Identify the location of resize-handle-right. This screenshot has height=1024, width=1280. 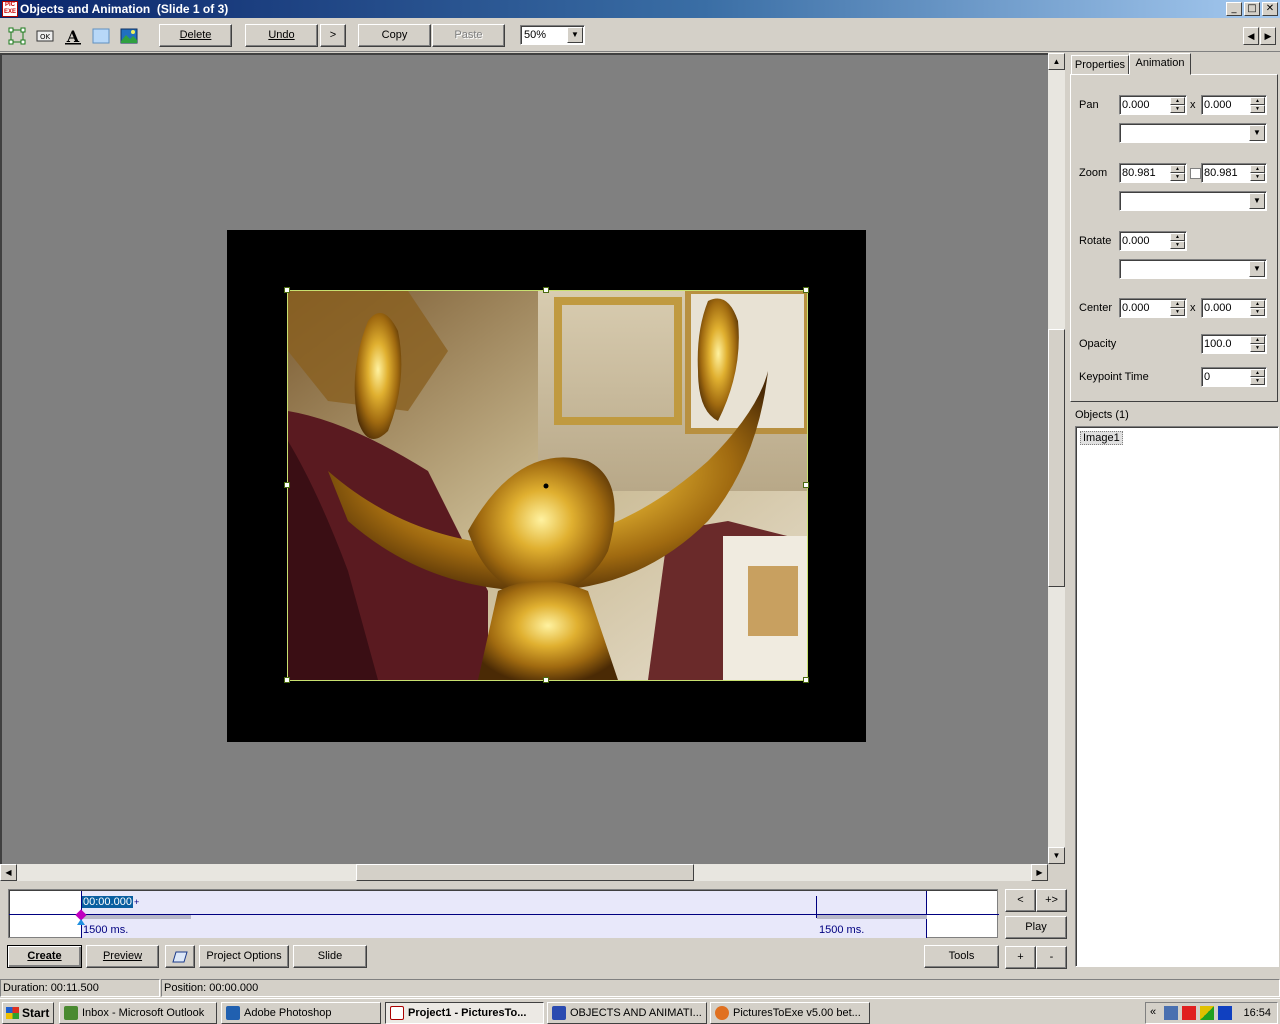
(806, 485).